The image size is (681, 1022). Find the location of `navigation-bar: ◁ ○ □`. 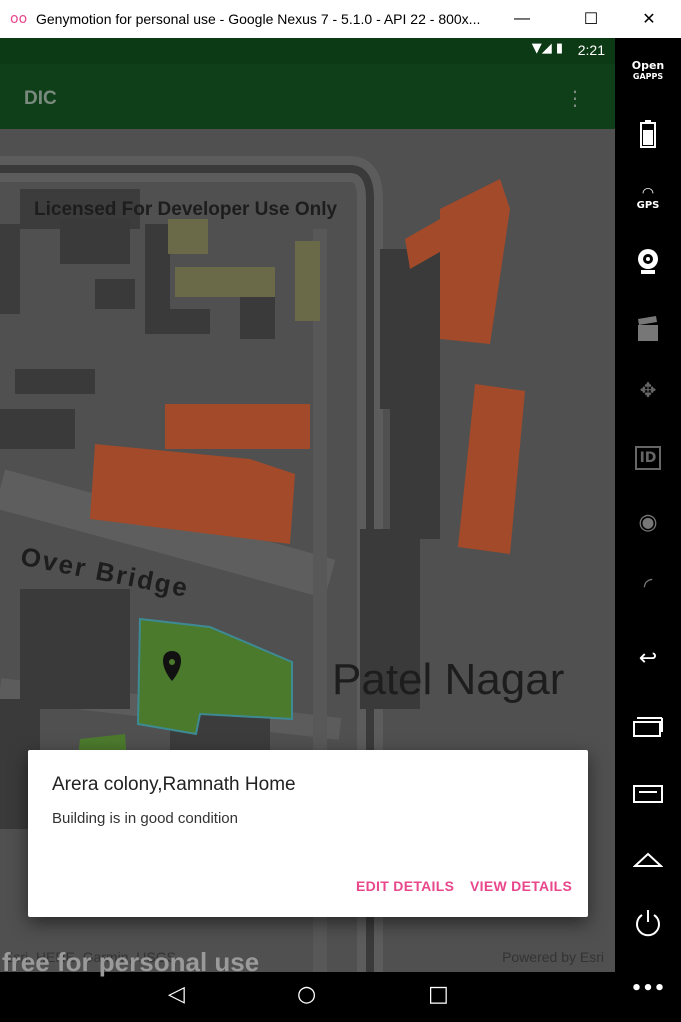

navigation-bar: ◁ ○ □ is located at coordinates (307, 997).